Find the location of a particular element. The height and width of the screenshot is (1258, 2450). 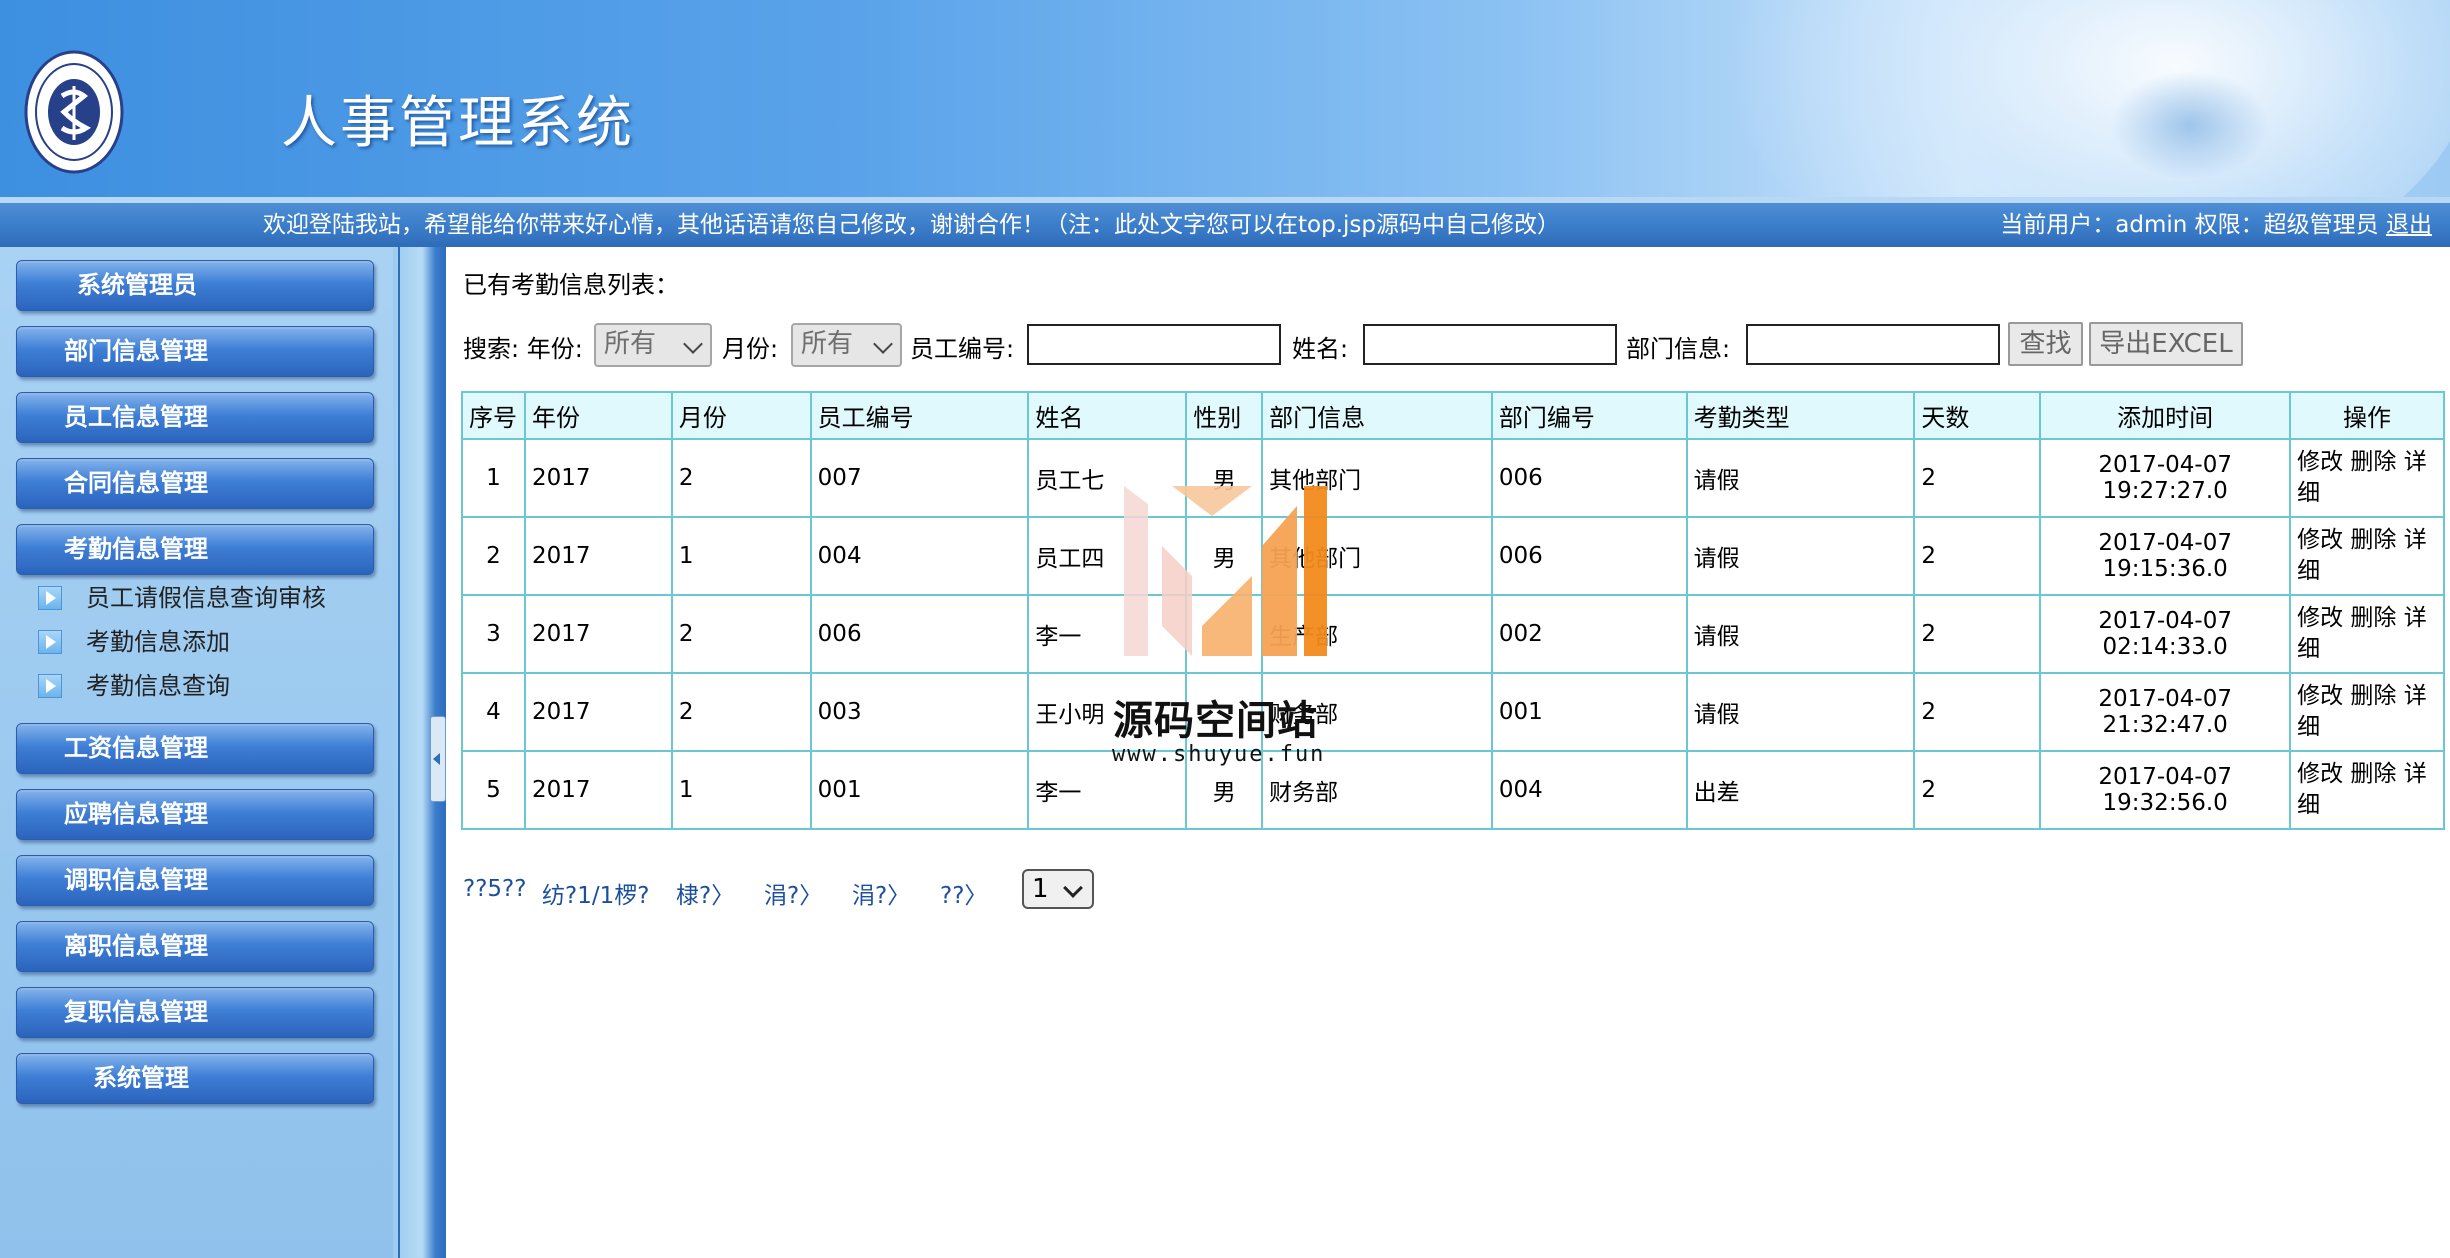

pager-first-link: 棣?〉 is located at coordinates (705, 893).